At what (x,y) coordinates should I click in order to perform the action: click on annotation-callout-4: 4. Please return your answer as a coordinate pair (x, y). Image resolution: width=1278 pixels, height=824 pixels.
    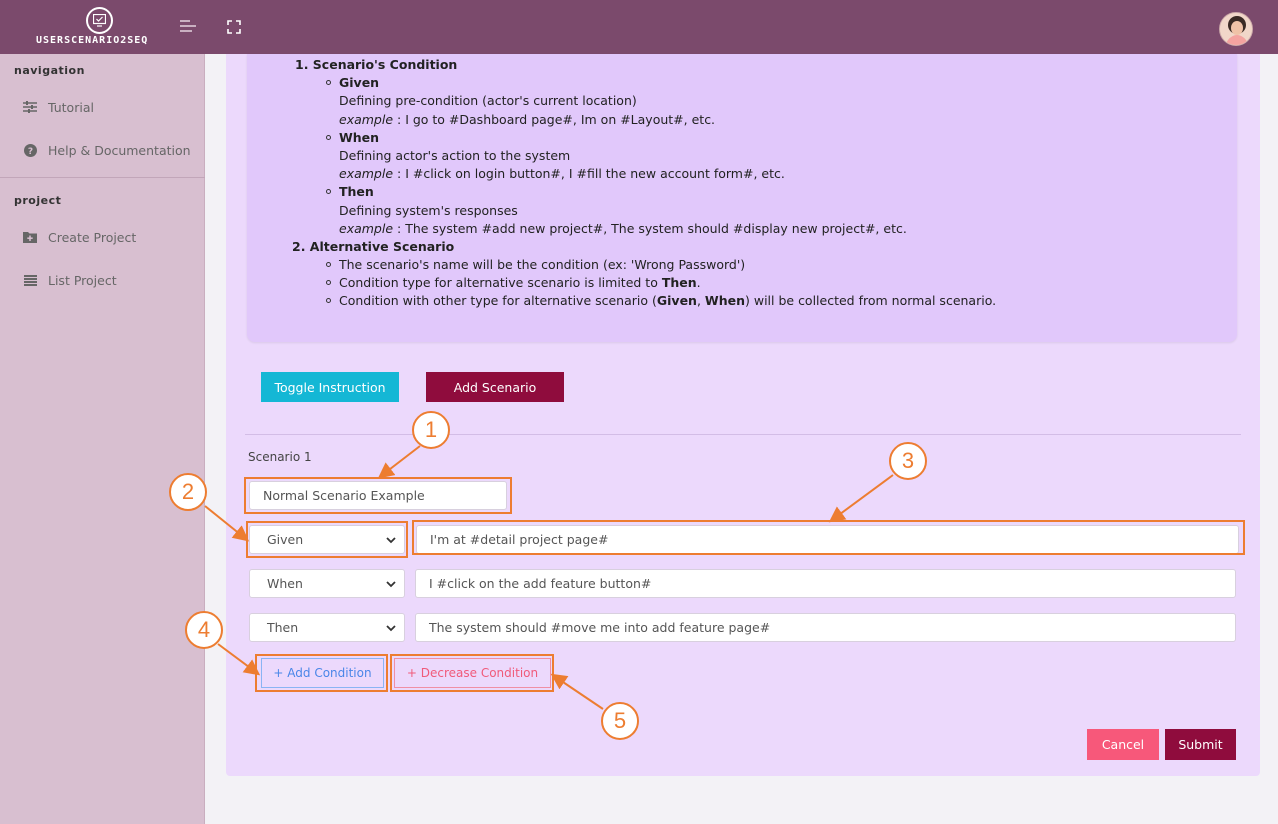
    Looking at the image, I should click on (204, 630).